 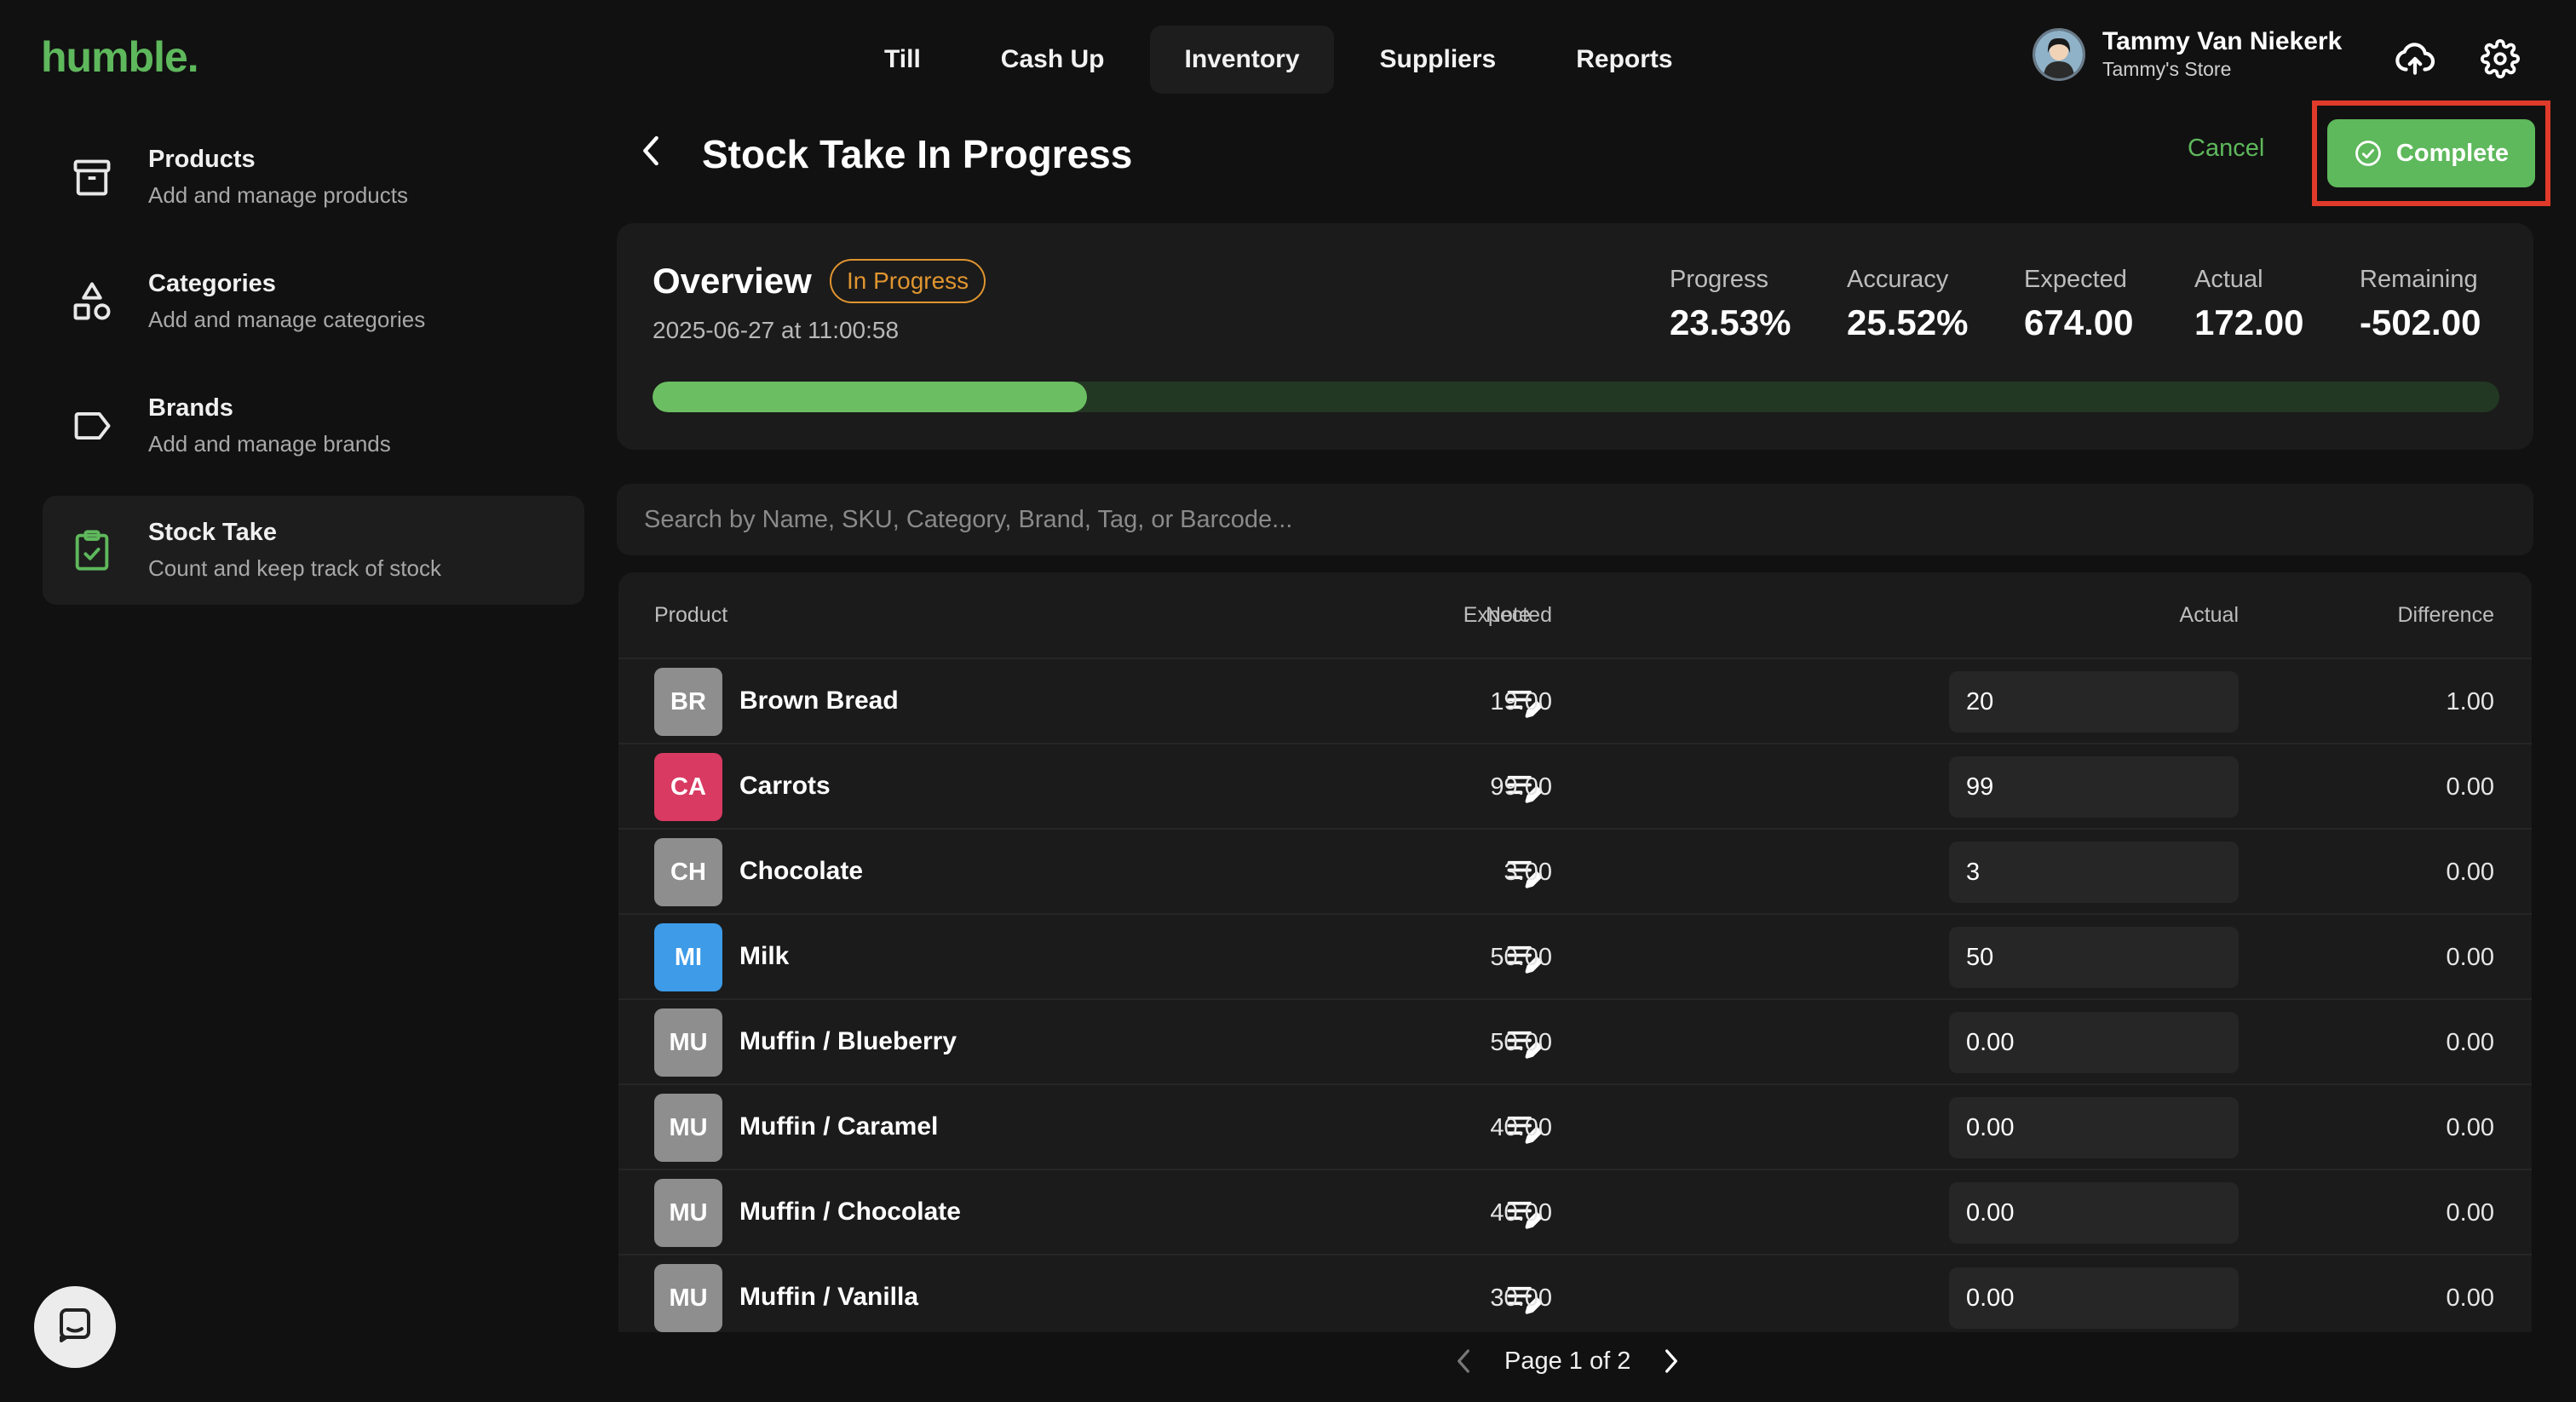 What do you see at coordinates (1575, 957) in the screenshot?
I see `table-row: MI Milk 50.00 0.00` at bounding box center [1575, 957].